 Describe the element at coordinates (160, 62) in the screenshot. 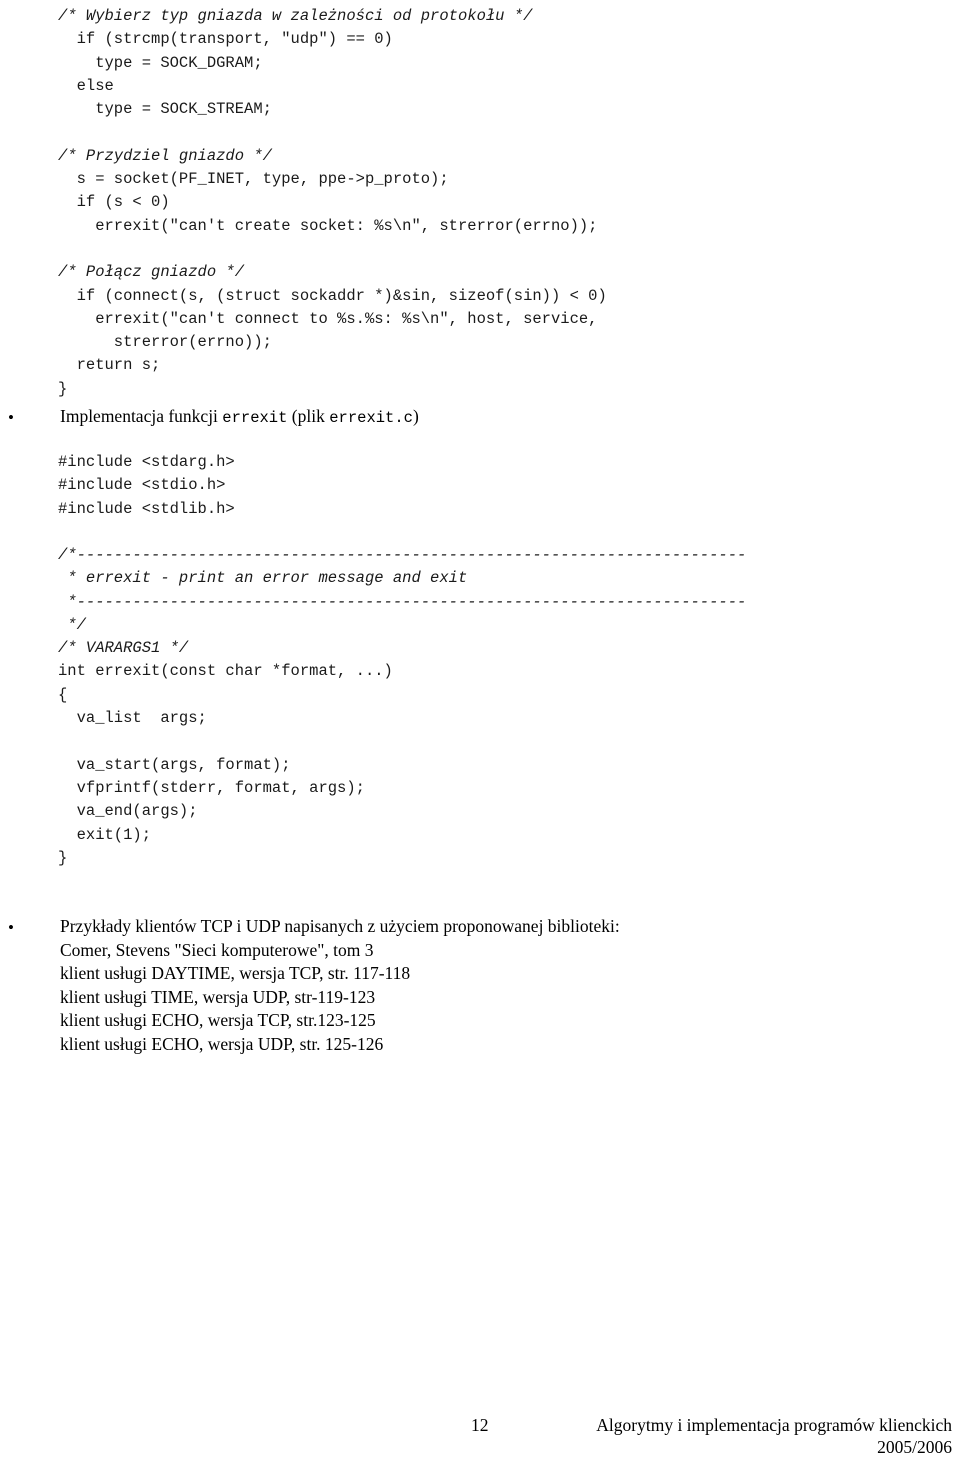

I see `code-line: type = SOCK_DGRAM;` at that location.